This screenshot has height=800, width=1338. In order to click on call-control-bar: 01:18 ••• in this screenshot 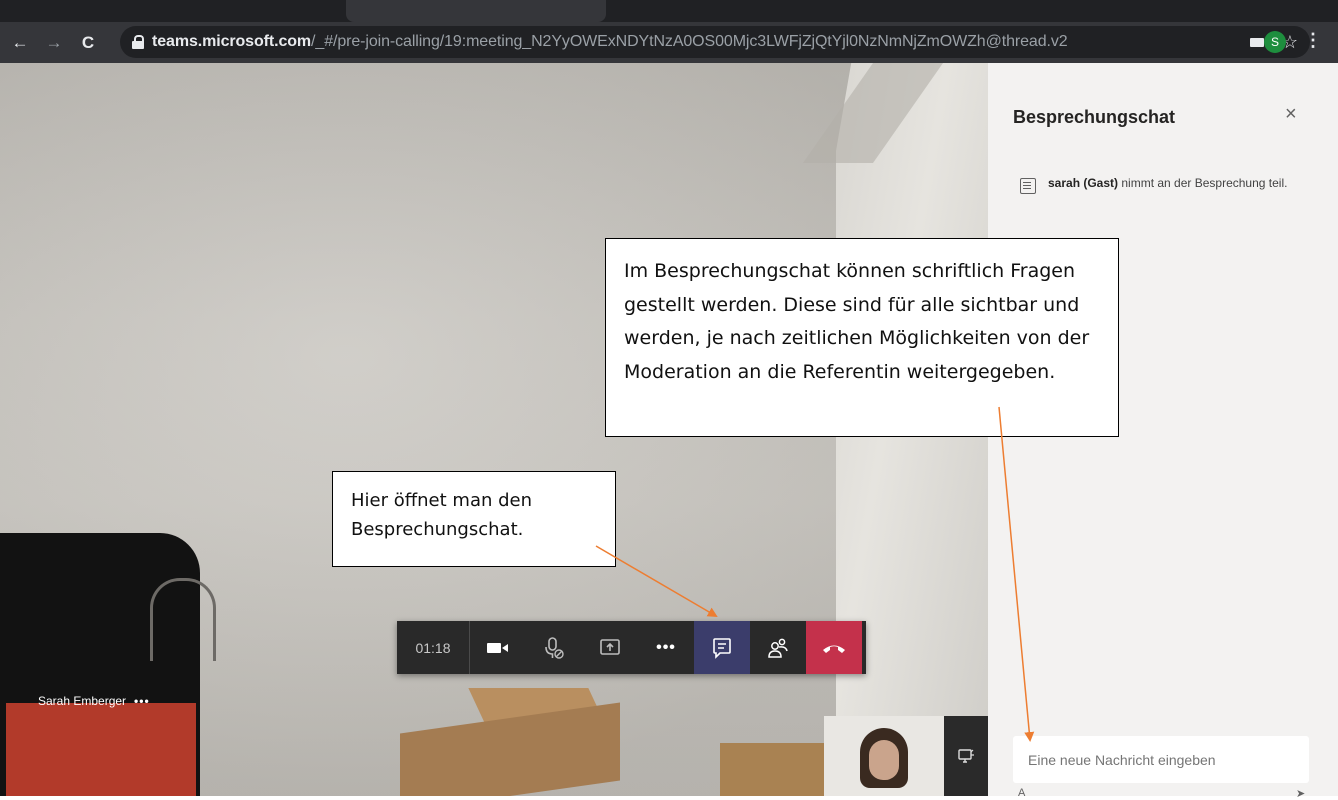, I will do `click(631, 647)`.